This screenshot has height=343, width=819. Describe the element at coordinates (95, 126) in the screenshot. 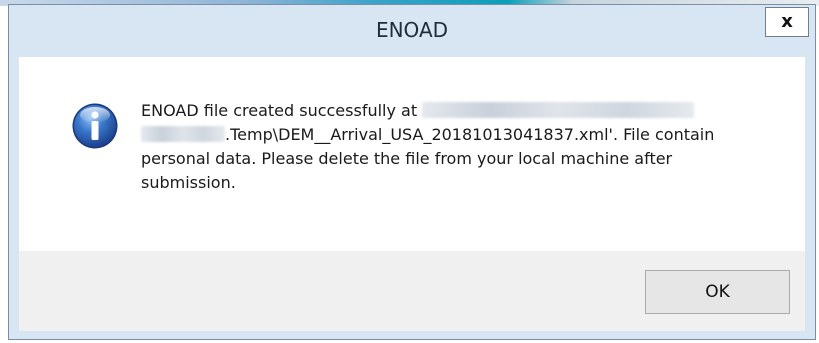

I see `information-icon` at that location.